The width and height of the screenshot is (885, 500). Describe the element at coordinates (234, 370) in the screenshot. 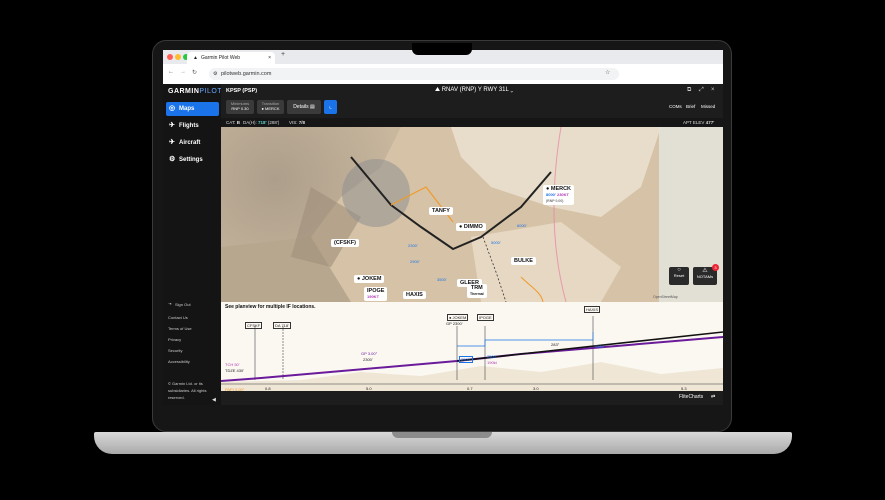

I see `tdze-label: TDZE 430'` at that location.